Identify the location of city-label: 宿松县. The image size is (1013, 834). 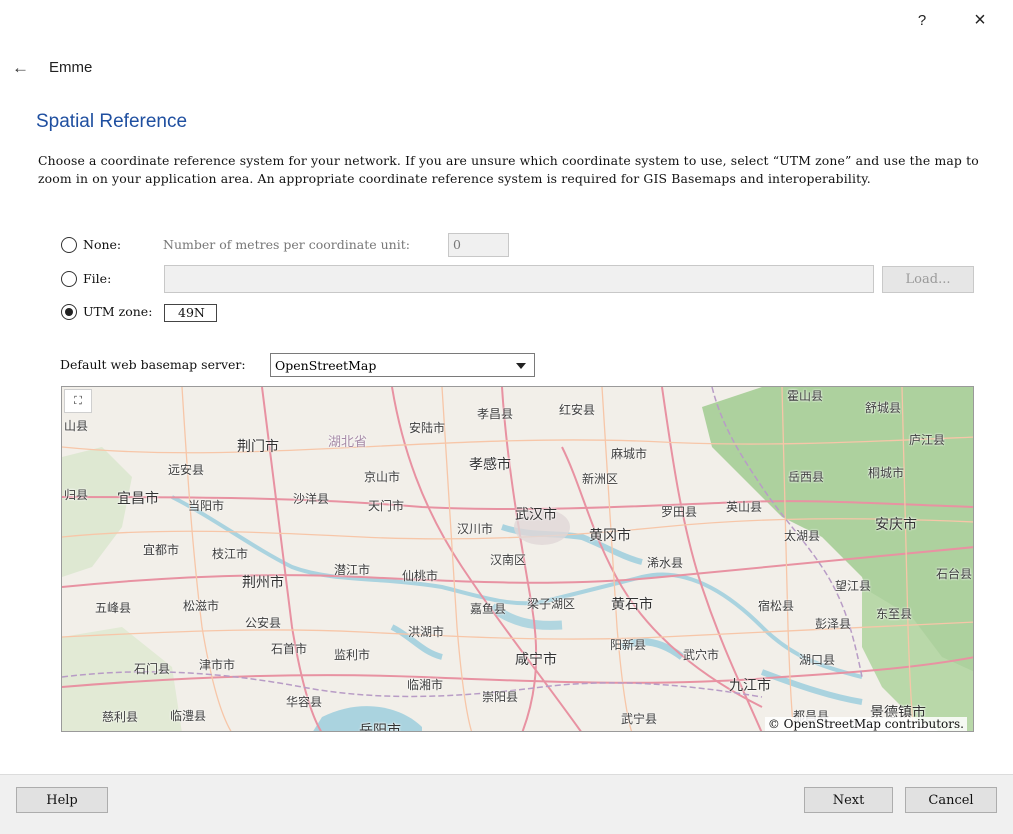
(776, 606).